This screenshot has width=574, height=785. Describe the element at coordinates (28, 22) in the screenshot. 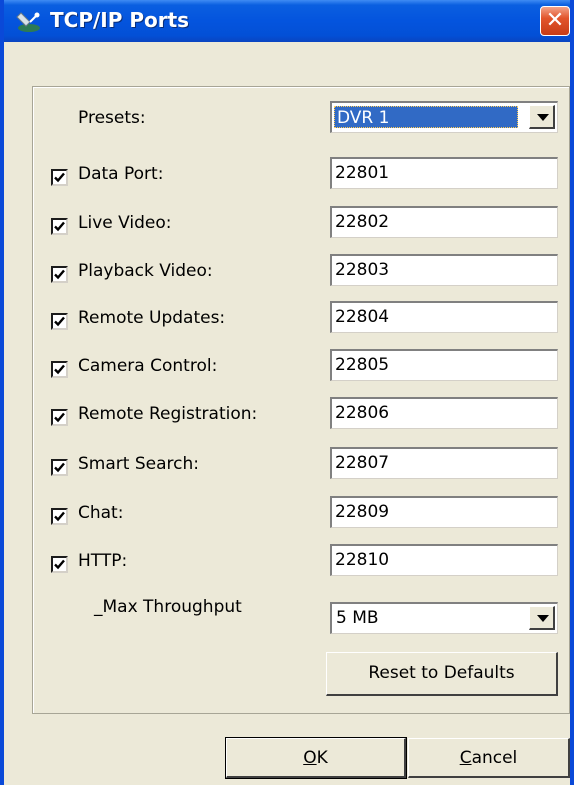

I see `satellite-icon` at that location.